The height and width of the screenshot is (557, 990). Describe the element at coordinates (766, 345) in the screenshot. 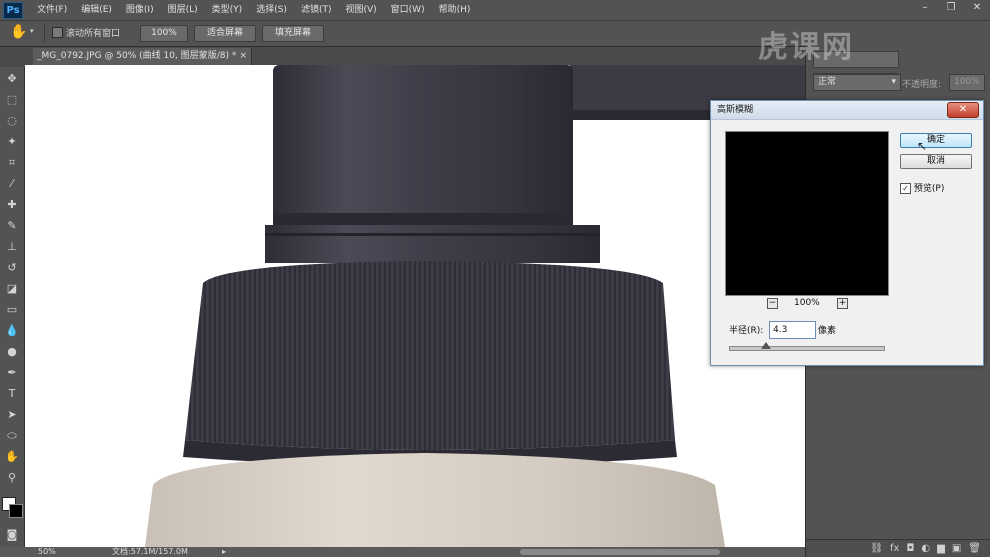

I see `radius-slider-thumb` at that location.